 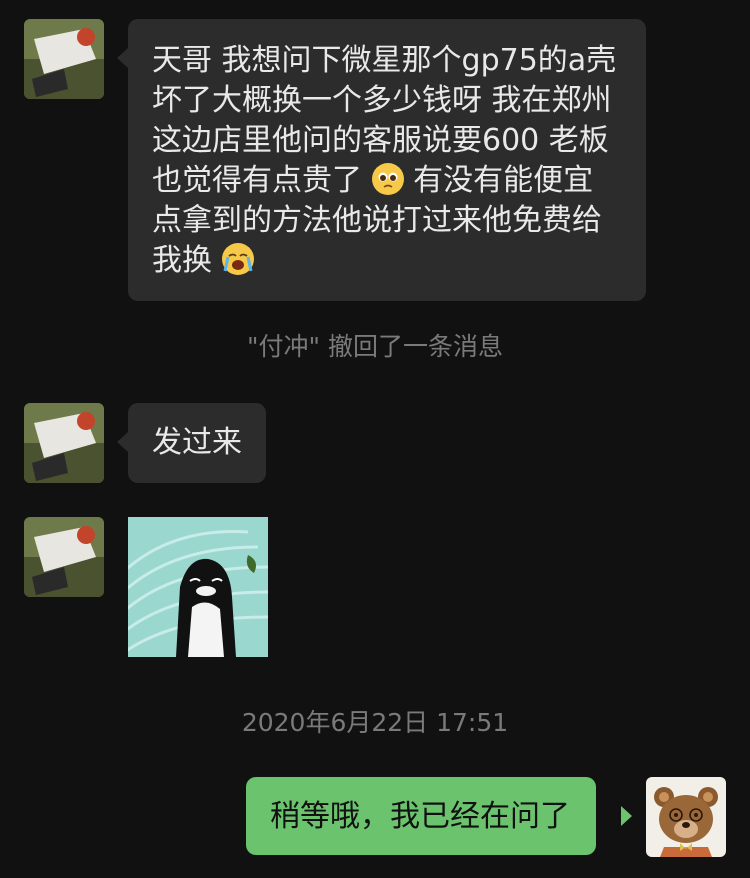 I want to click on message-text: 稍等哦，我已经在问了, so click(x=420, y=816).